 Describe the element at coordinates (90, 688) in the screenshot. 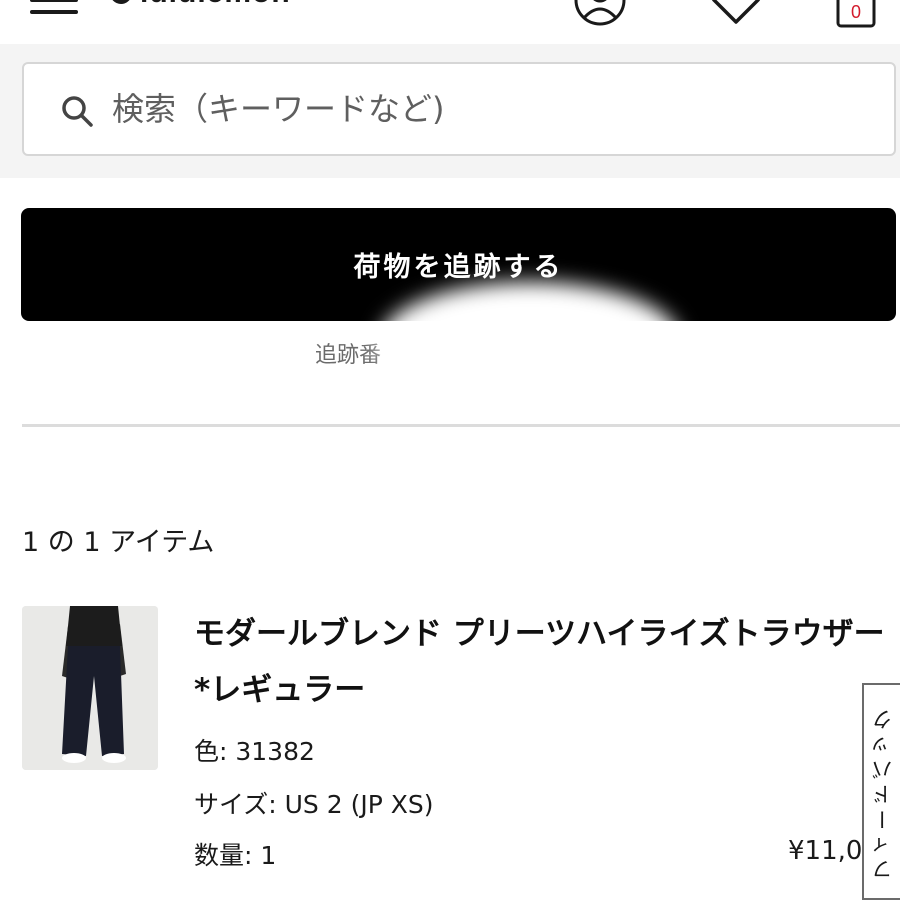

I see `product-image` at that location.